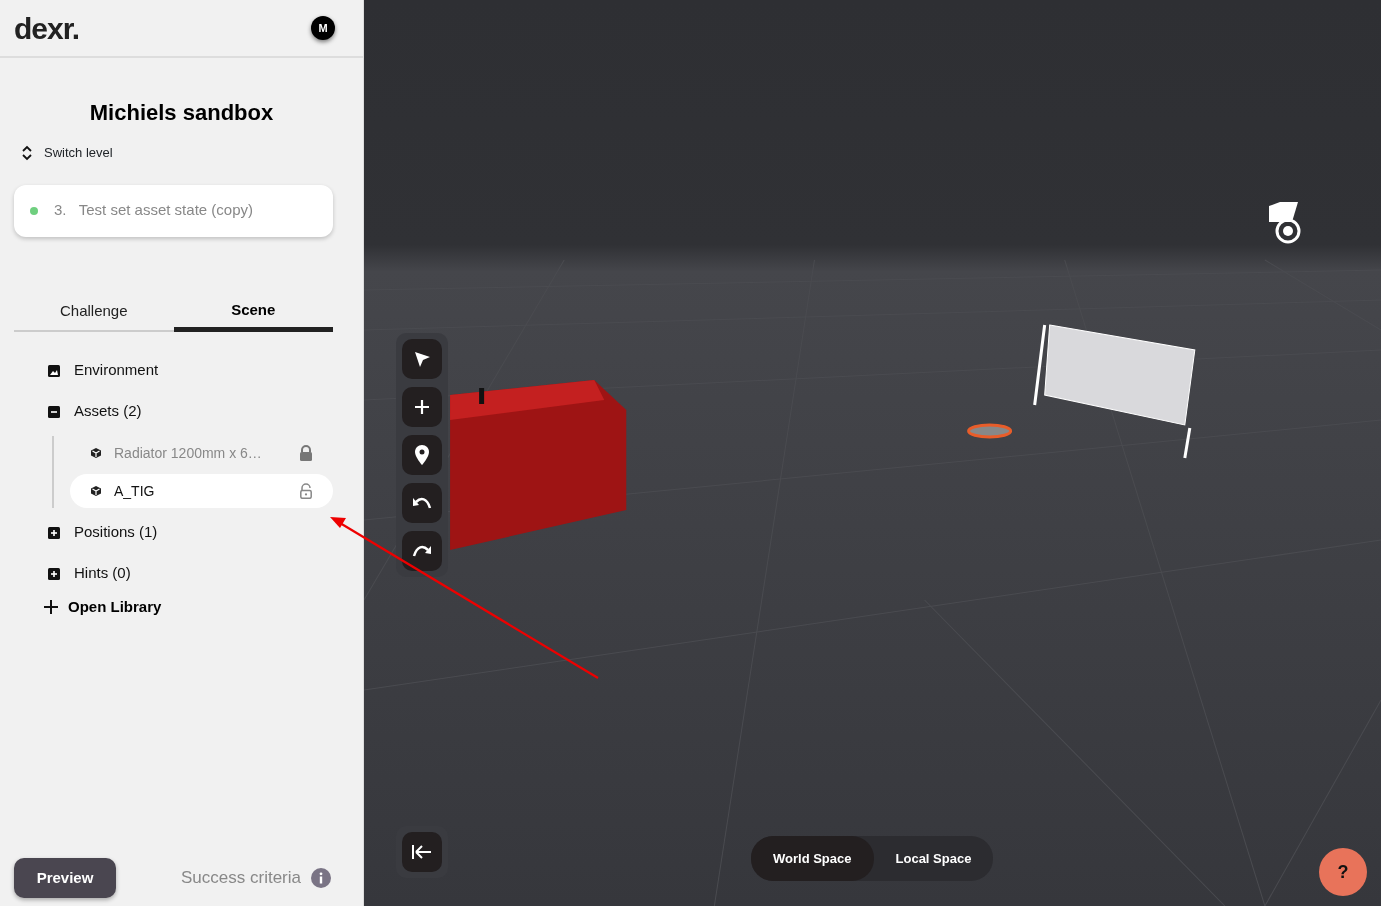 The image size is (1381, 906). What do you see at coordinates (1284, 222) in the screenshot?
I see `flag-target-icon` at bounding box center [1284, 222].